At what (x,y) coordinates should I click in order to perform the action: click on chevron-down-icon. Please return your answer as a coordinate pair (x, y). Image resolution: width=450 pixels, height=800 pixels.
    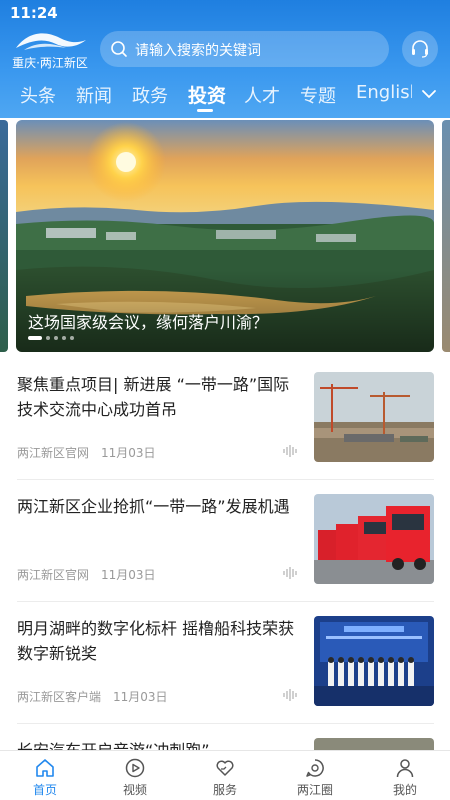
    Looking at the image, I should click on (429, 94).